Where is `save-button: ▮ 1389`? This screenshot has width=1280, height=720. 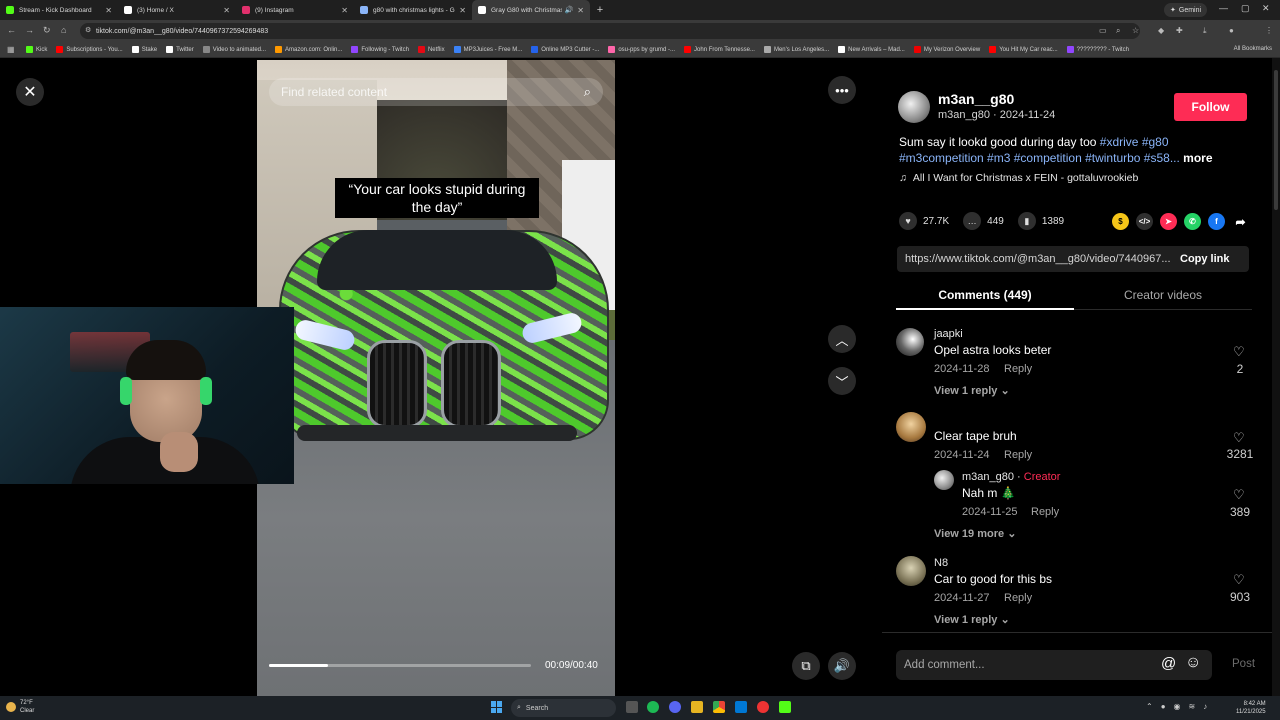 save-button: ▮ 1389 is located at coordinates (1040, 221).